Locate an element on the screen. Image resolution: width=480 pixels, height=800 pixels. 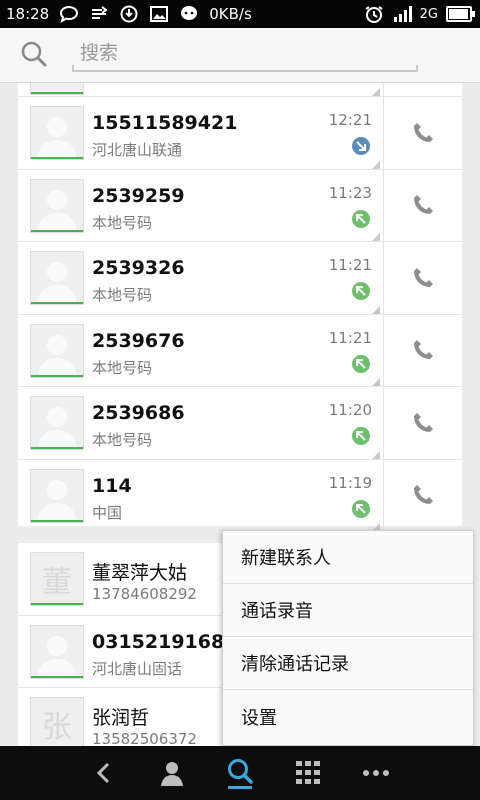
back-arrow-icon is located at coordinates (103, 773).